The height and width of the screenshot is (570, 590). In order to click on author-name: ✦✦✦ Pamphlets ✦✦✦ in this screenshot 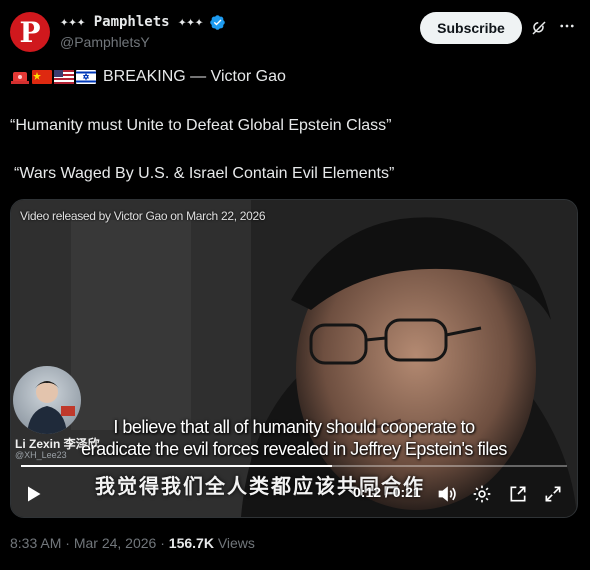, I will do `click(143, 22)`.